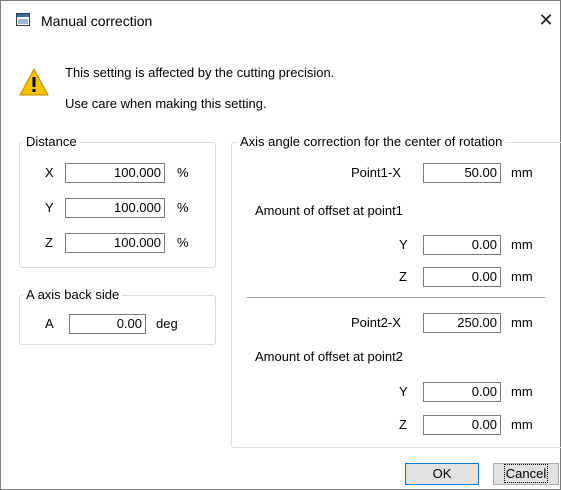 This screenshot has width=561, height=490. Describe the element at coordinates (183, 242) in the screenshot. I see `distance-z-unit: %` at that location.